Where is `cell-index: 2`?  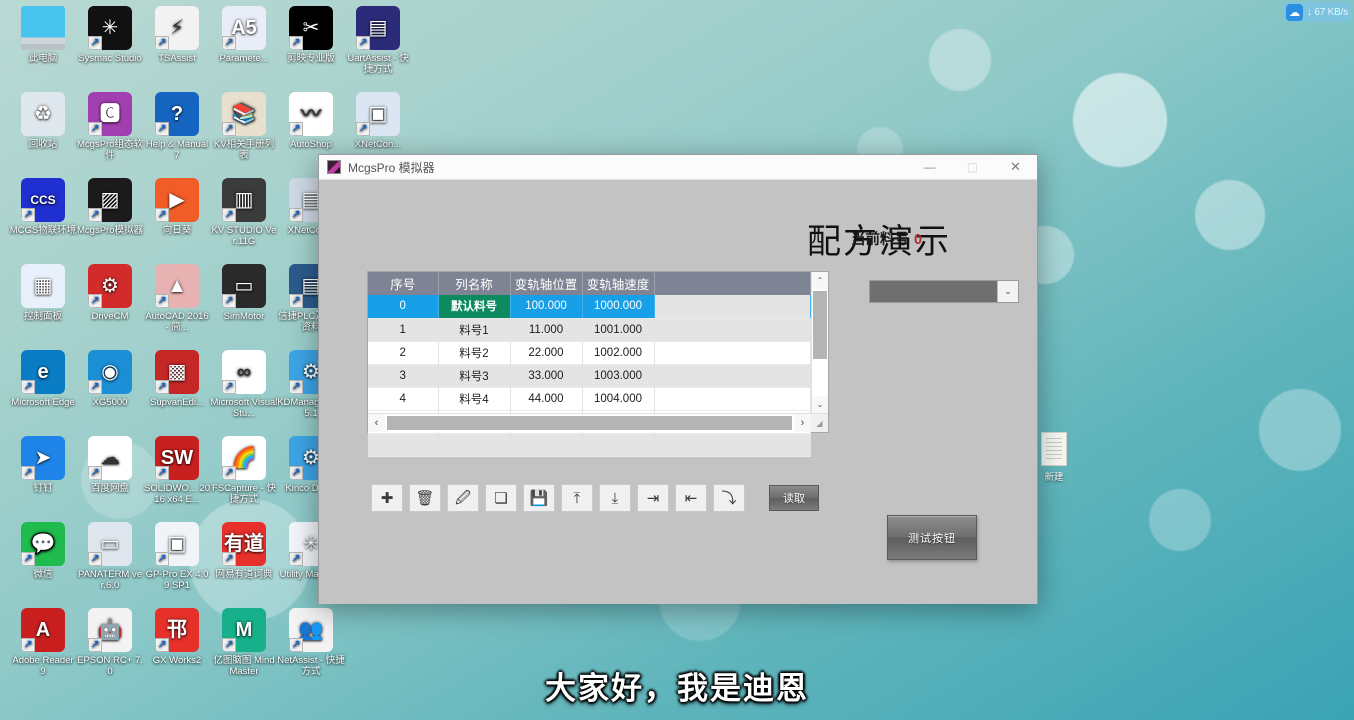
cell-index: 2 is located at coordinates (403, 353).